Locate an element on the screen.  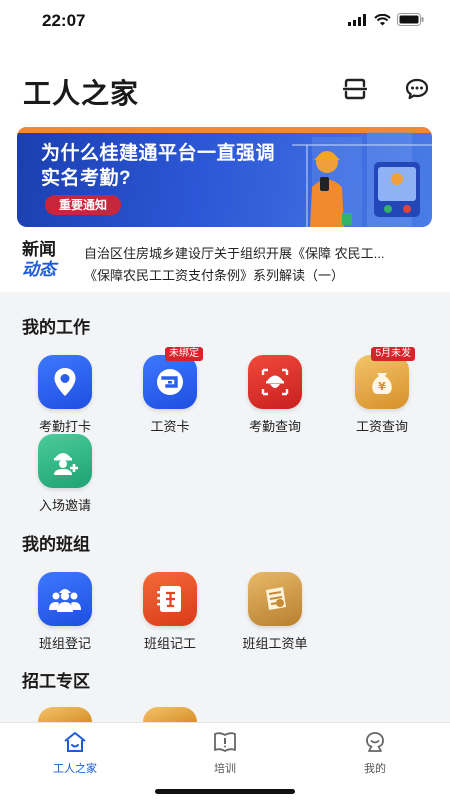
status-time: 22:07 is located at coordinates (64, 20).